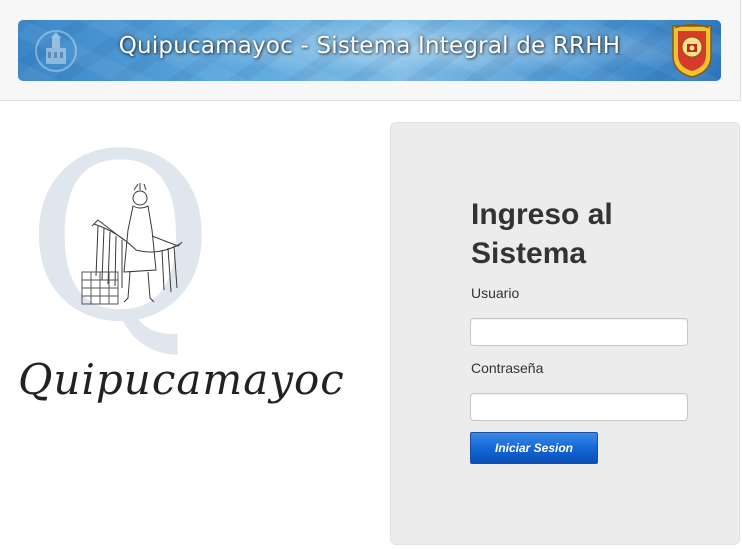  What do you see at coordinates (579, 332) in the screenshot?
I see `username-input` at bounding box center [579, 332].